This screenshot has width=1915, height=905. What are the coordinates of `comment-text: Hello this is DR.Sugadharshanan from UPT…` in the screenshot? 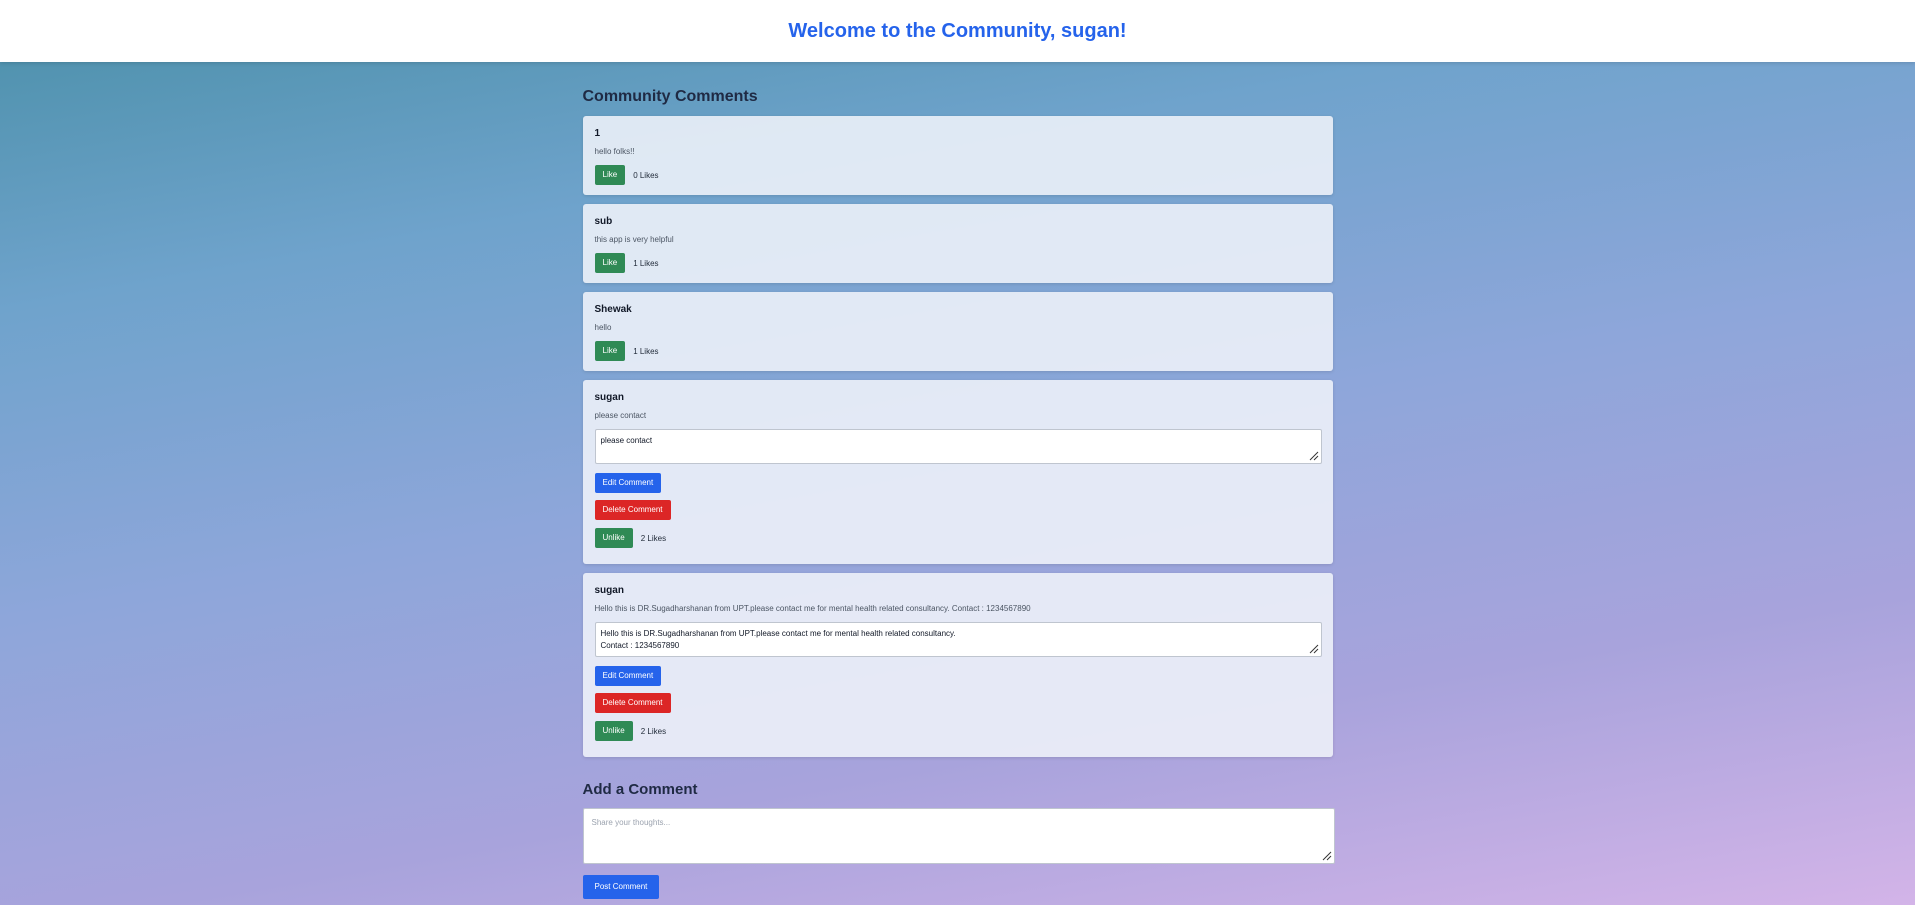 It's located at (812, 608).